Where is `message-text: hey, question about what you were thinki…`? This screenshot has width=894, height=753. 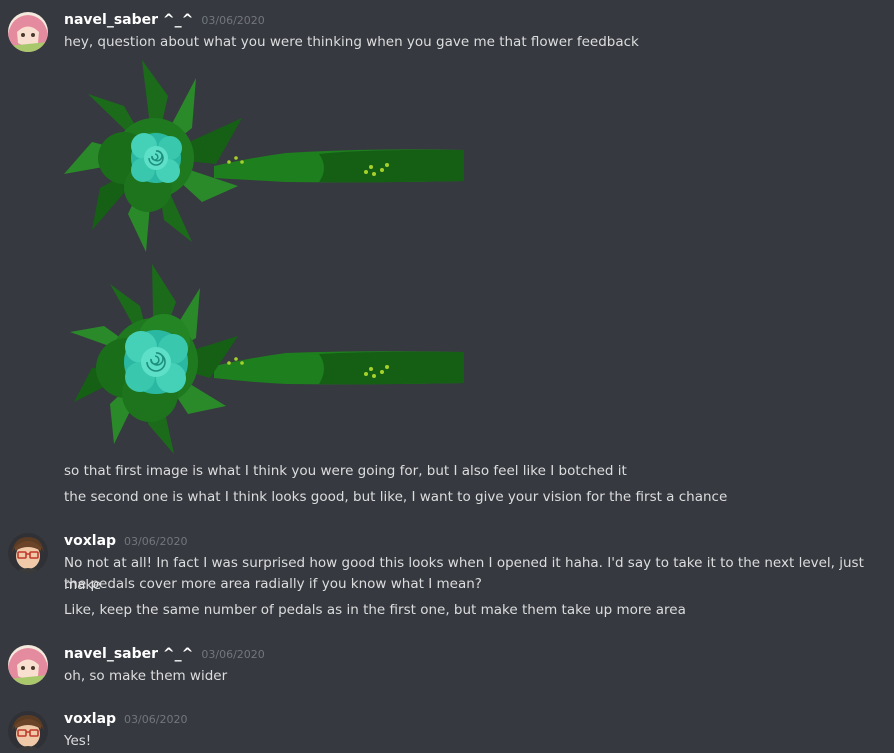
message-text: hey, question about what you were thinki… is located at coordinates (351, 42).